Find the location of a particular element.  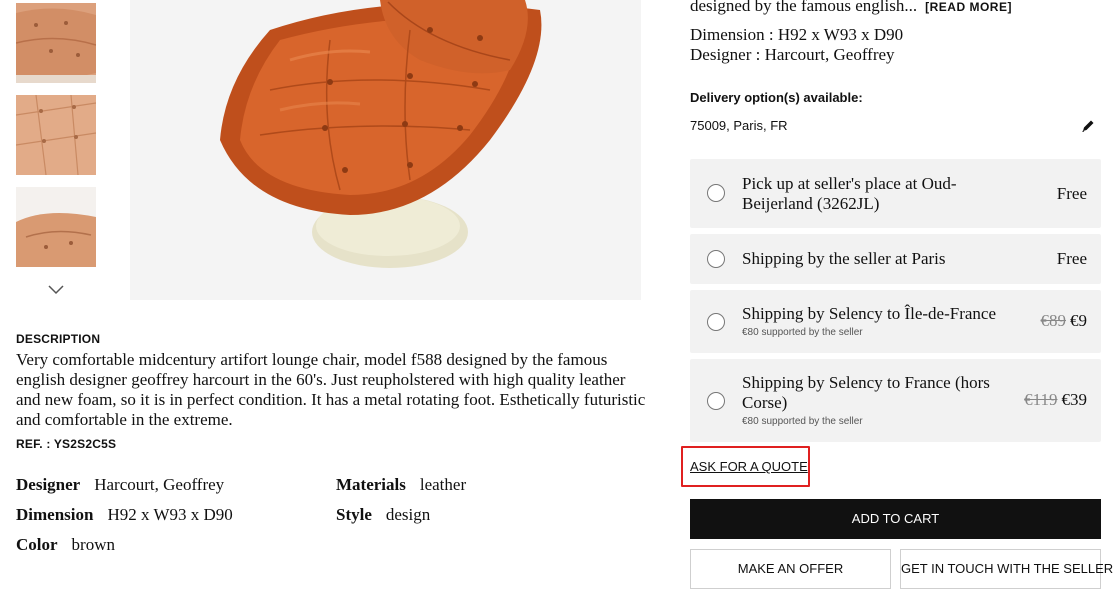

old-price: €89 is located at coordinates (1053, 320).